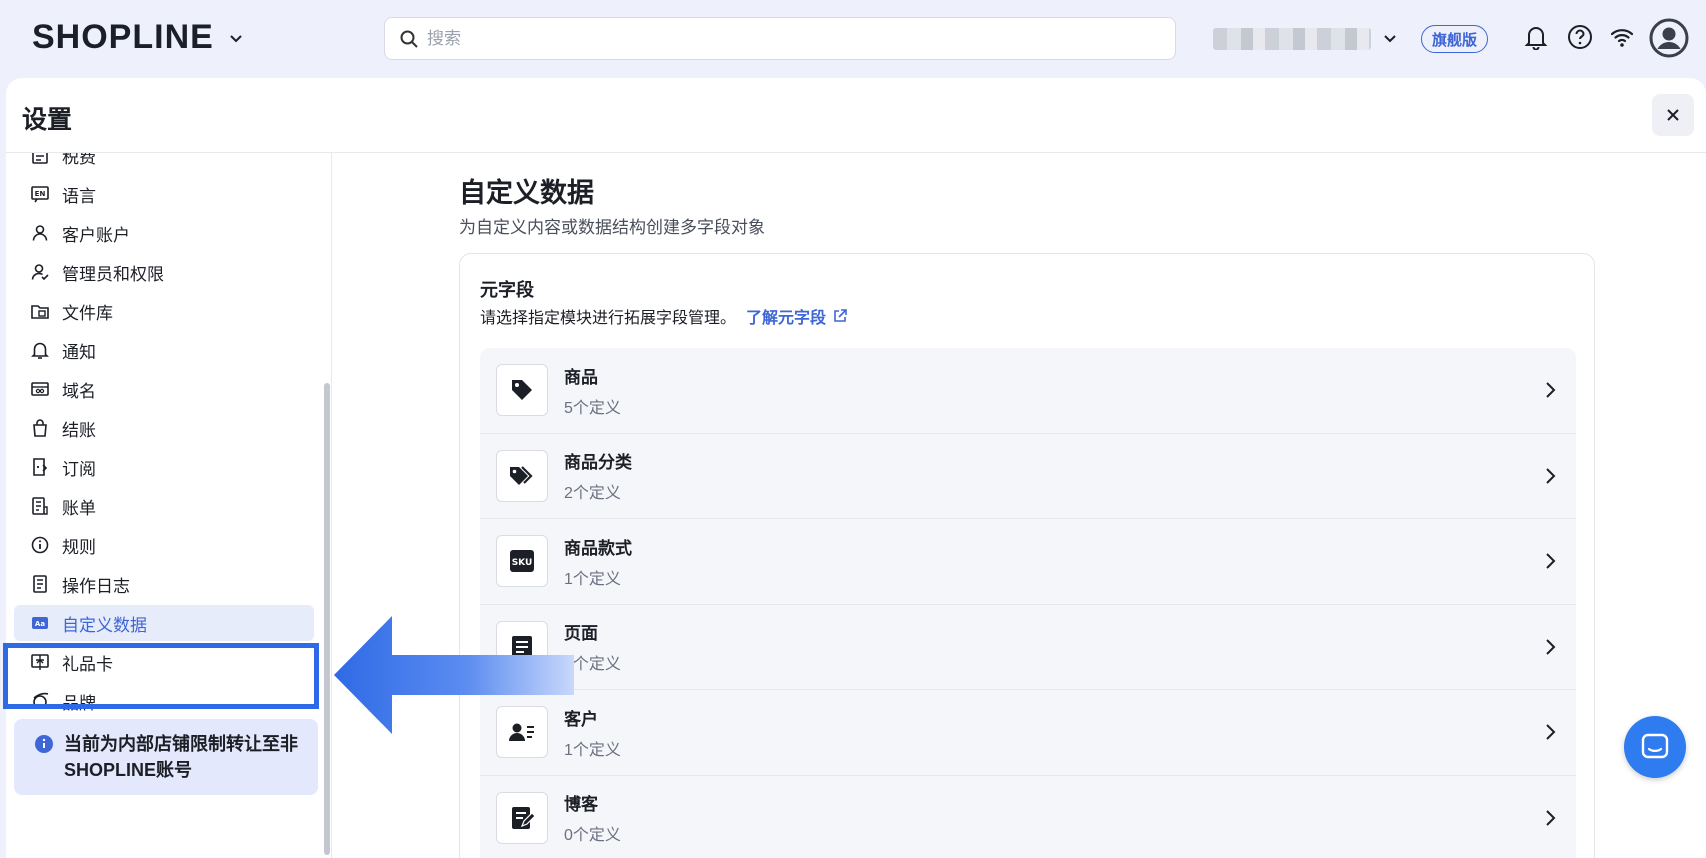 Image resolution: width=1706 pixels, height=858 pixels. Describe the element at coordinates (79, 391) in the screenshot. I see `sidebar-item-label: 域名` at that location.